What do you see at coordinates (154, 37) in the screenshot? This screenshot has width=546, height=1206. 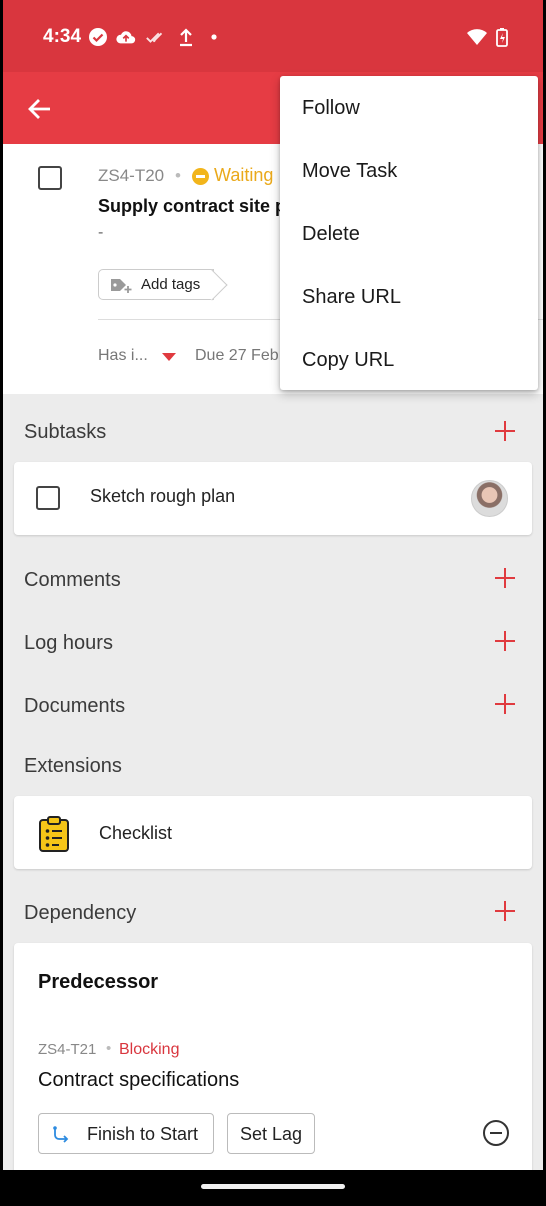 I see `double-check-icon` at bounding box center [154, 37].